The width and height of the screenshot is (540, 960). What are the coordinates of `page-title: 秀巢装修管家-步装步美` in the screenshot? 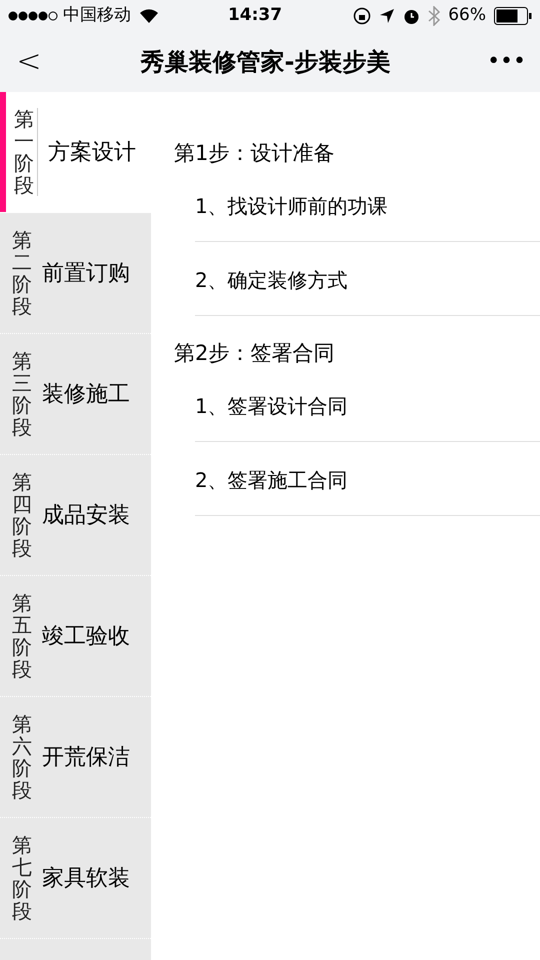 It's located at (265, 62).